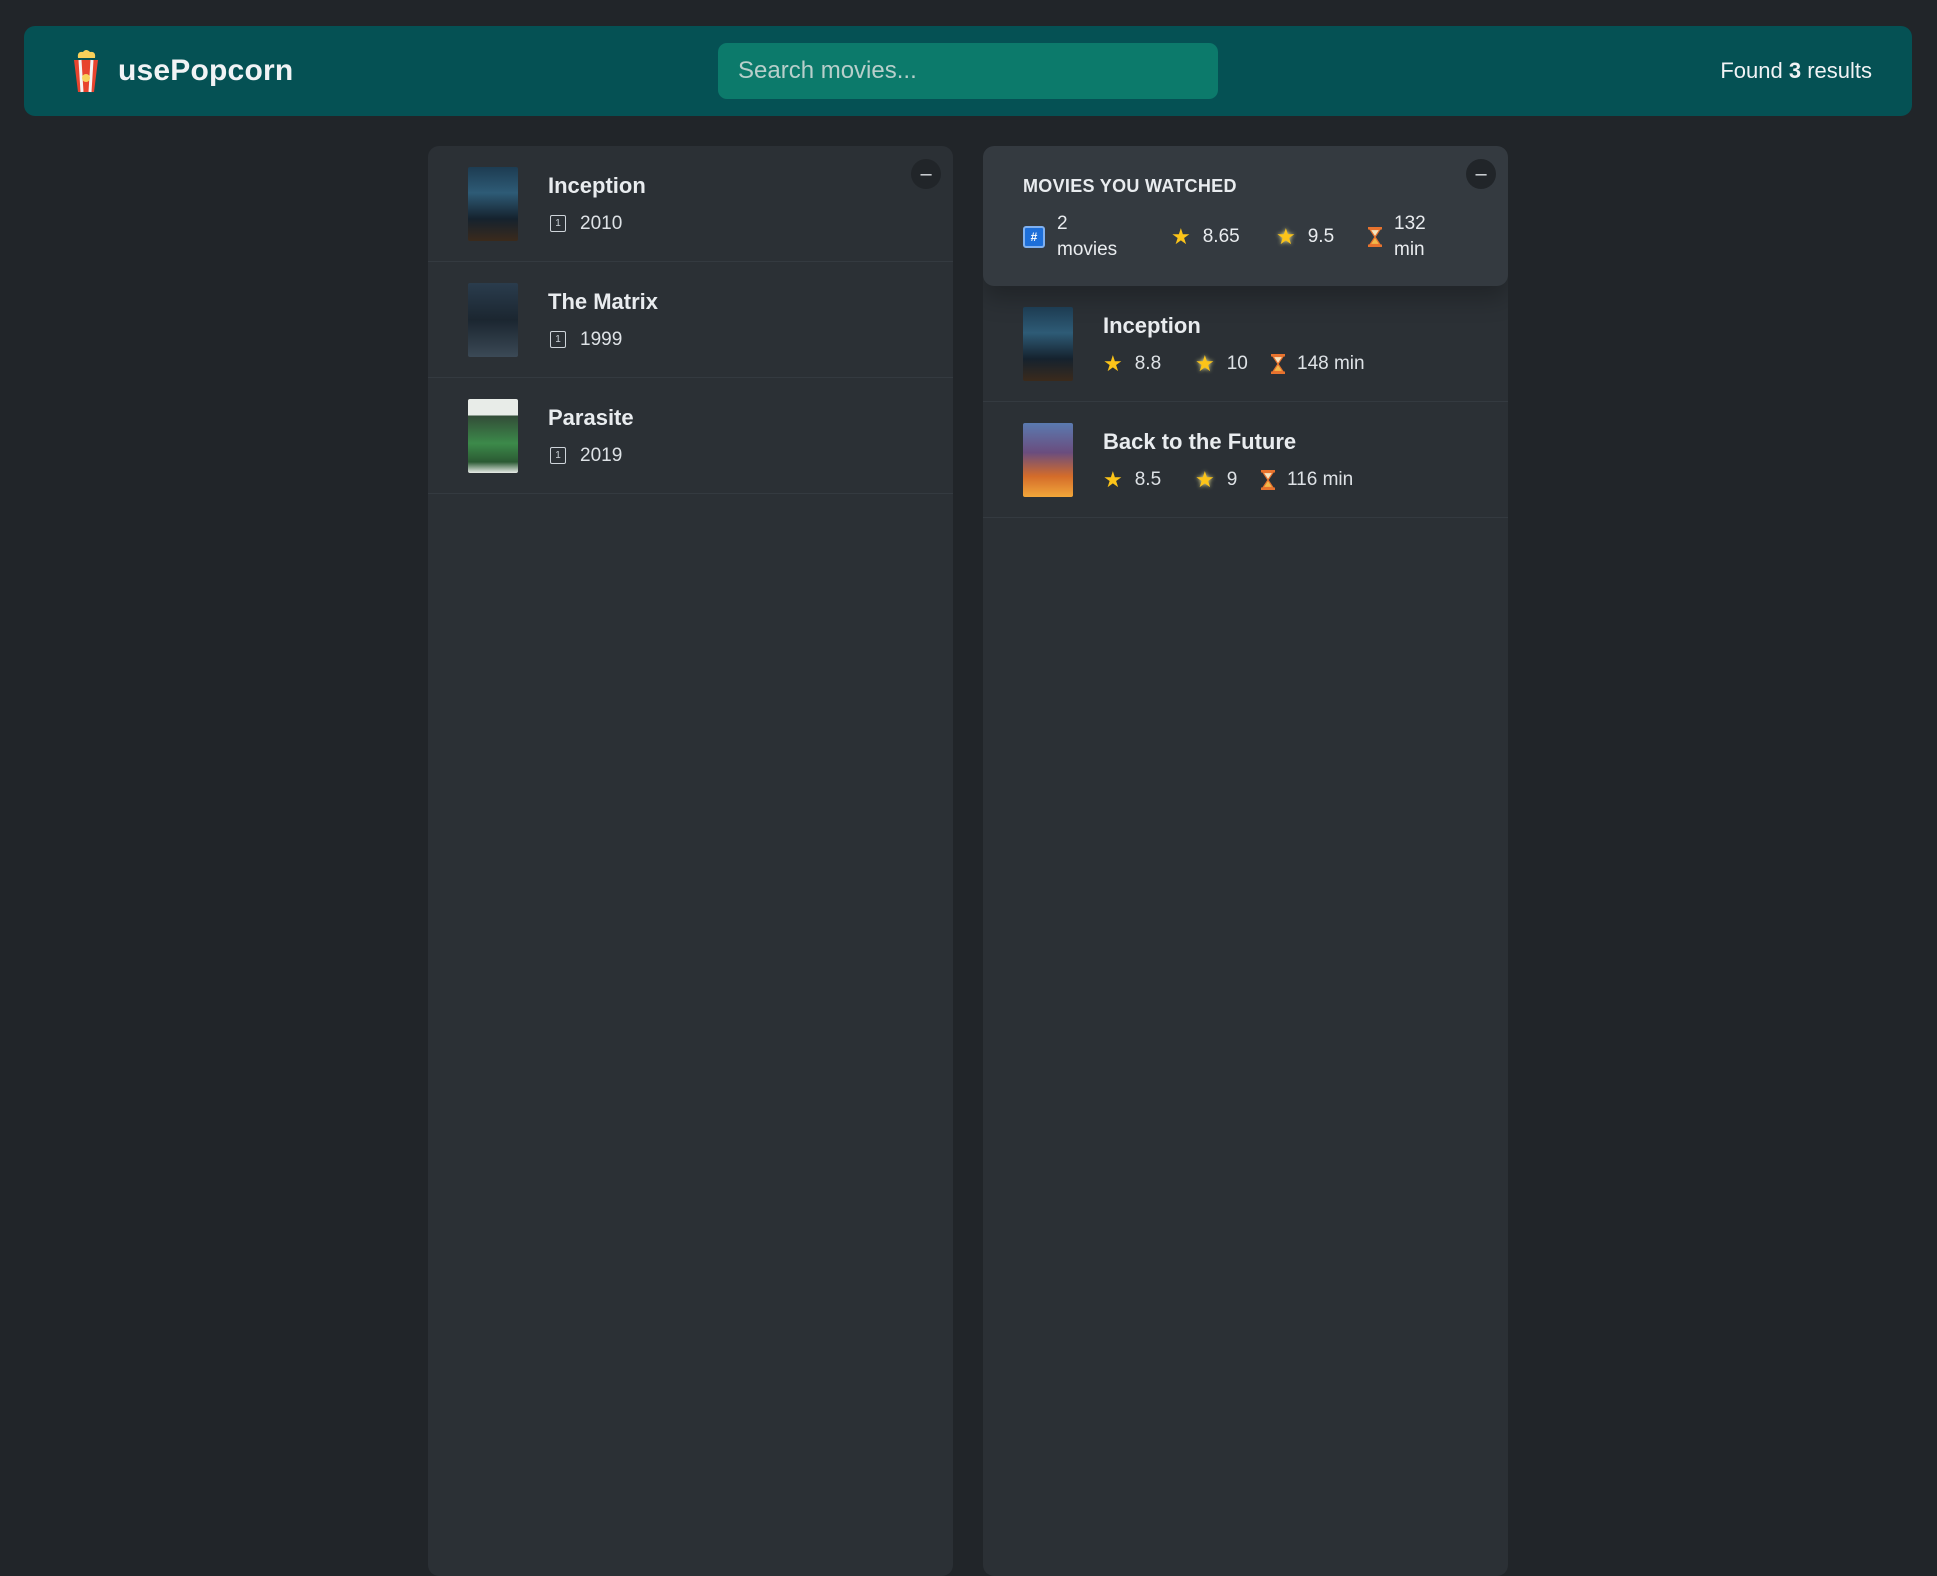 The image size is (1937, 1576). I want to click on navbar: usePopcorn Found 3 results, so click(968, 71).